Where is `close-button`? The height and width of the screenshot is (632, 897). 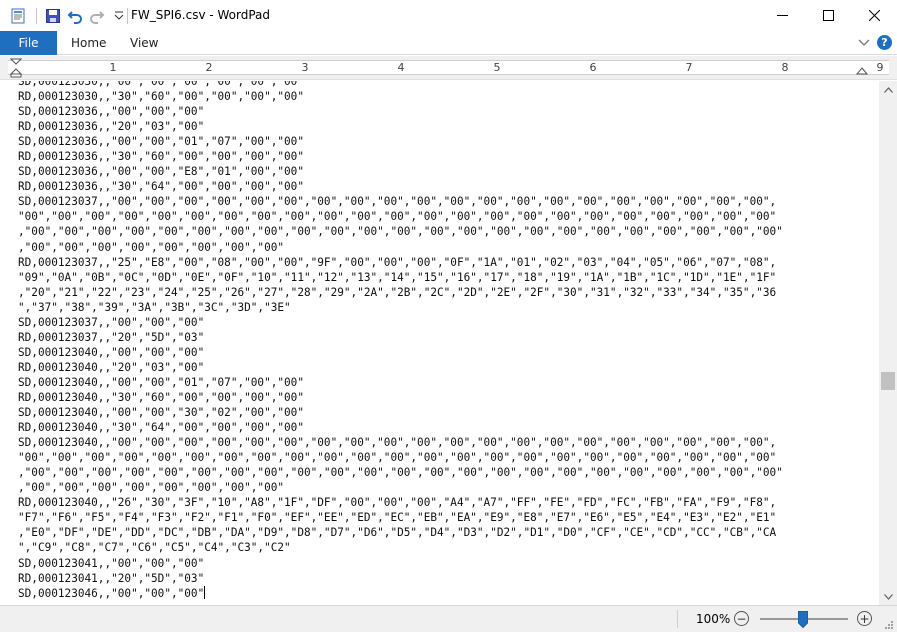
close-button is located at coordinates (874, 15).